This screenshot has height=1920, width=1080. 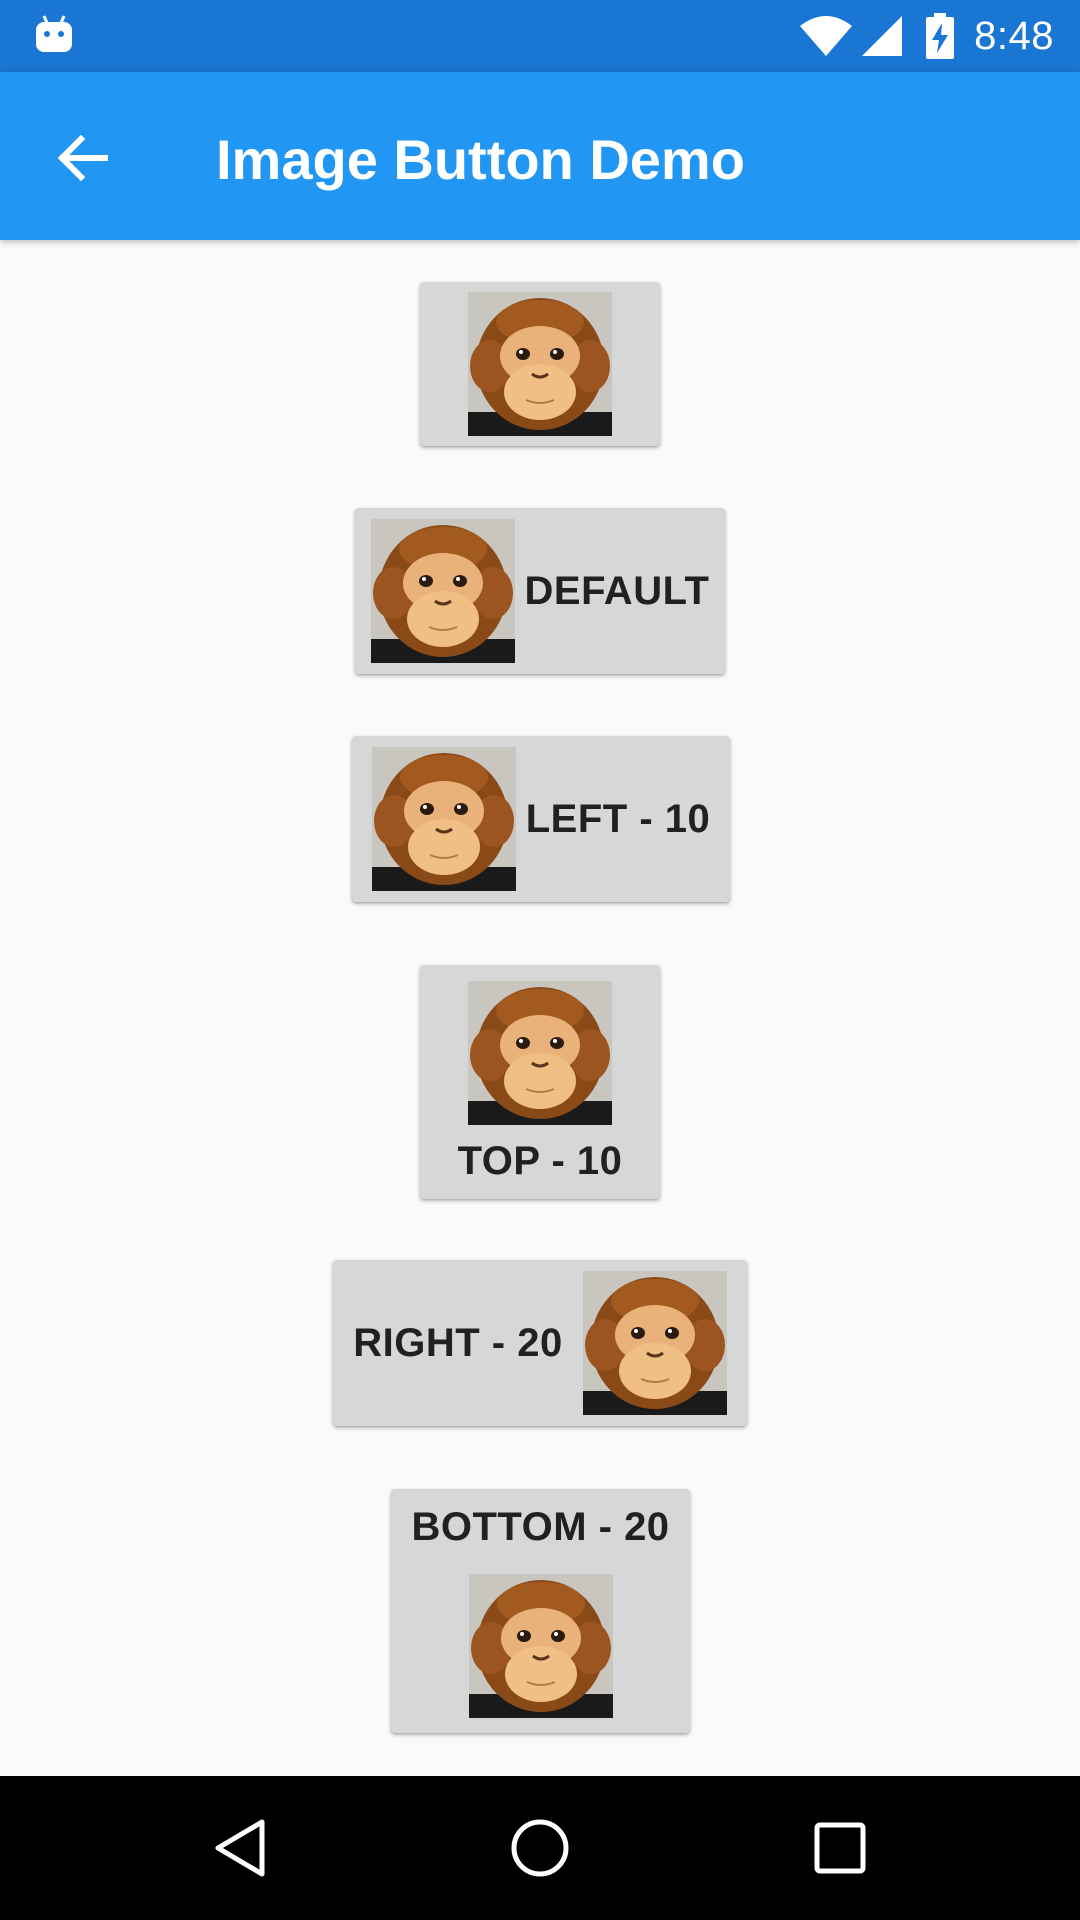 I want to click on navigation-bar, so click(x=540, y=1848).